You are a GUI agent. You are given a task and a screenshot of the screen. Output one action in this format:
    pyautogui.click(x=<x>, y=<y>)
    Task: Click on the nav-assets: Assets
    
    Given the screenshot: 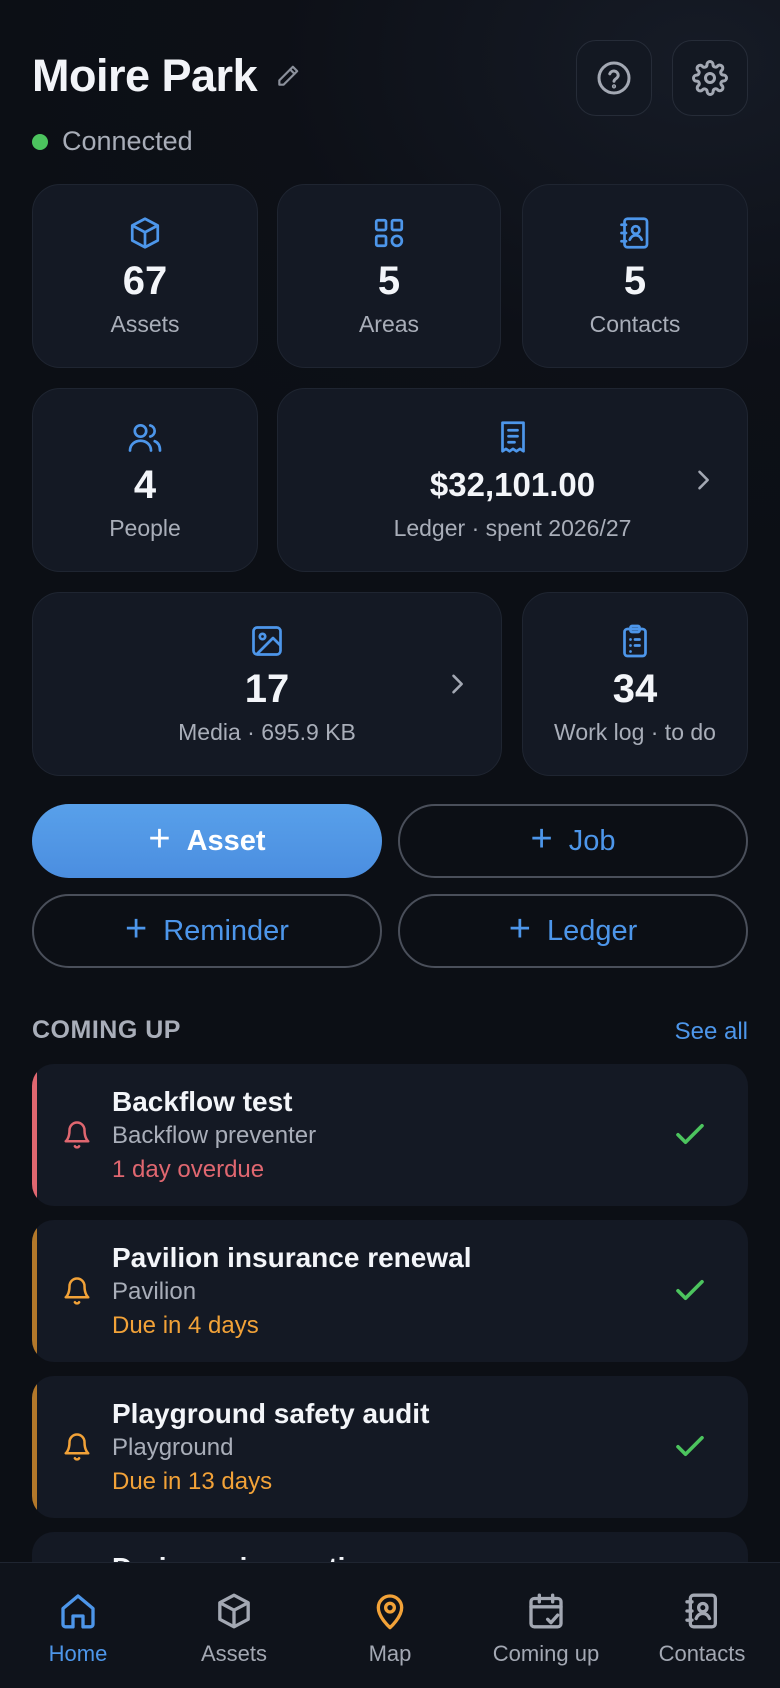 What is the action you would take?
    pyautogui.click(x=234, y=1625)
    